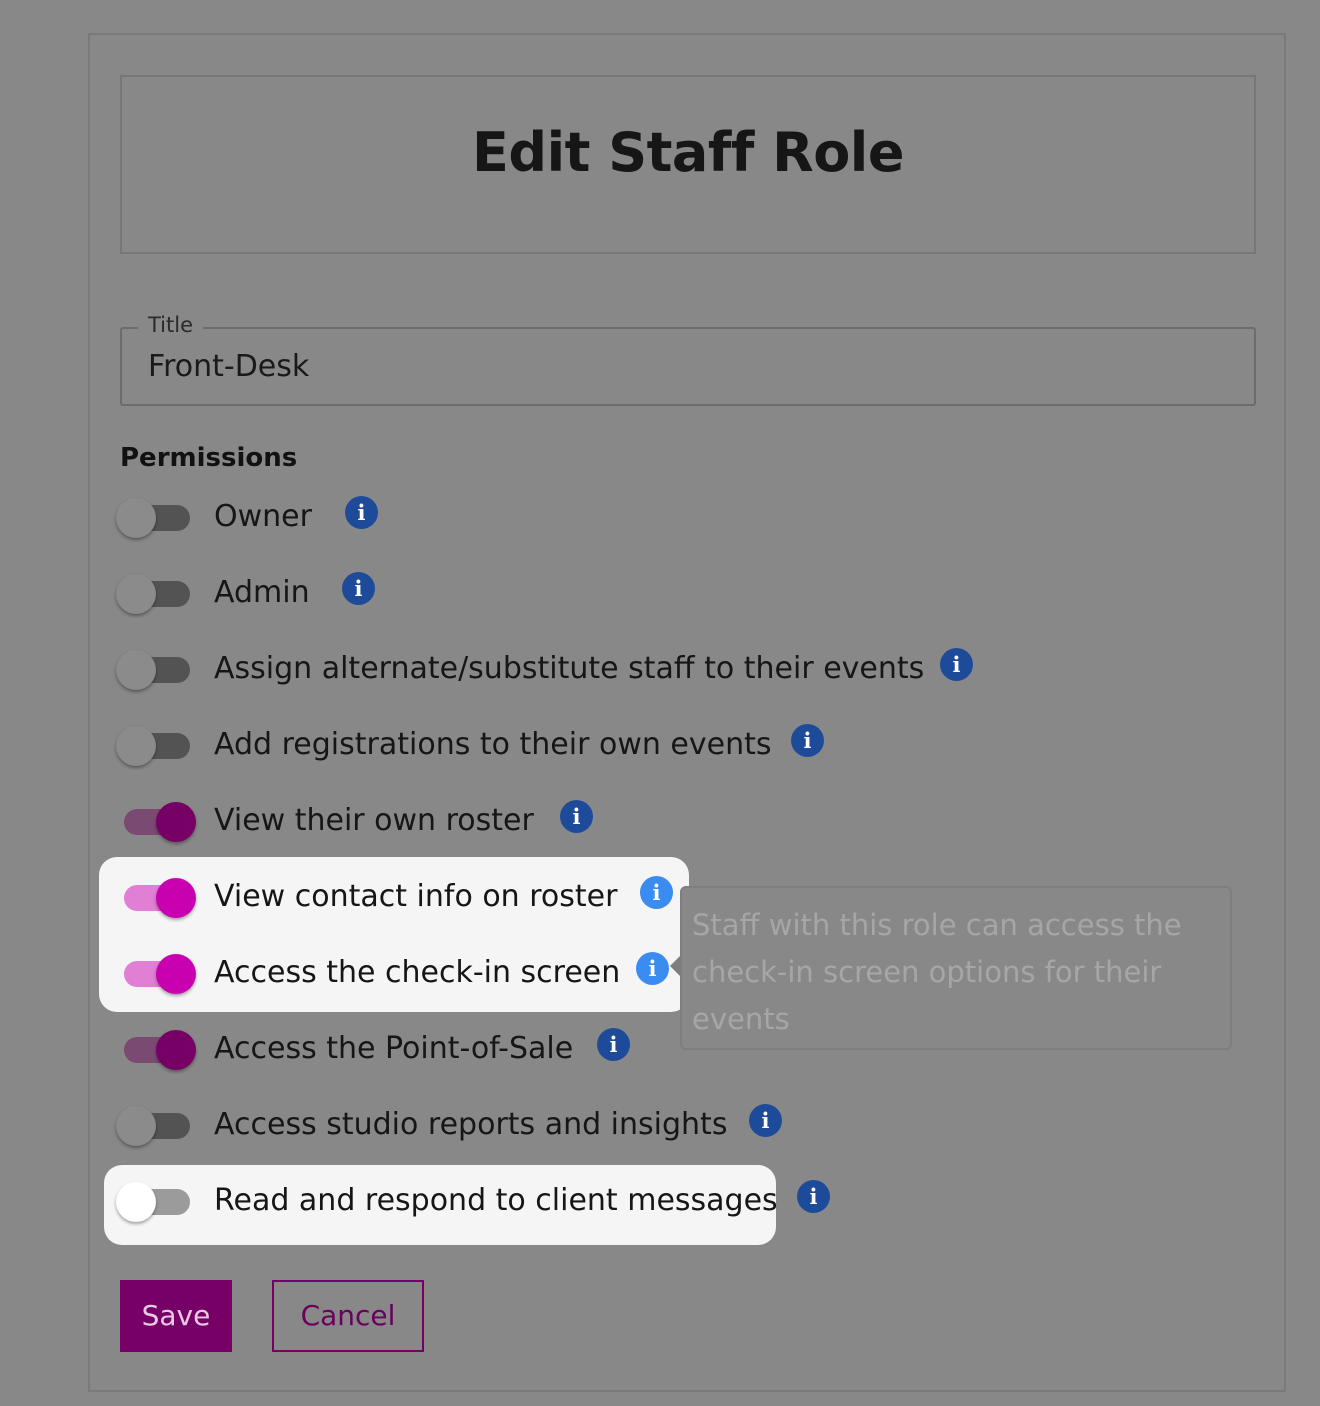  I want to click on permission-label: Add registrations to their own events, so click(493, 744).